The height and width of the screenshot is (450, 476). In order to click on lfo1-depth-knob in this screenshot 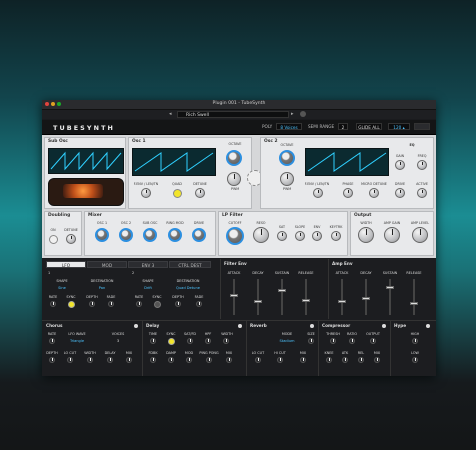, I will do `click(92, 304)`.